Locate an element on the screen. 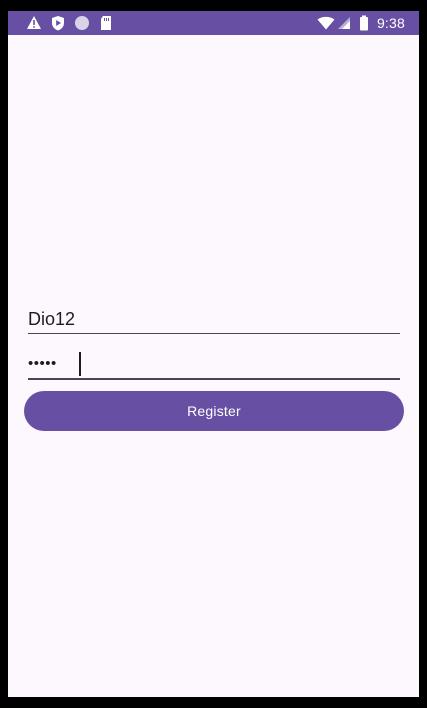 This screenshot has width=427, height=708. register-button: Register is located at coordinates (214, 411).